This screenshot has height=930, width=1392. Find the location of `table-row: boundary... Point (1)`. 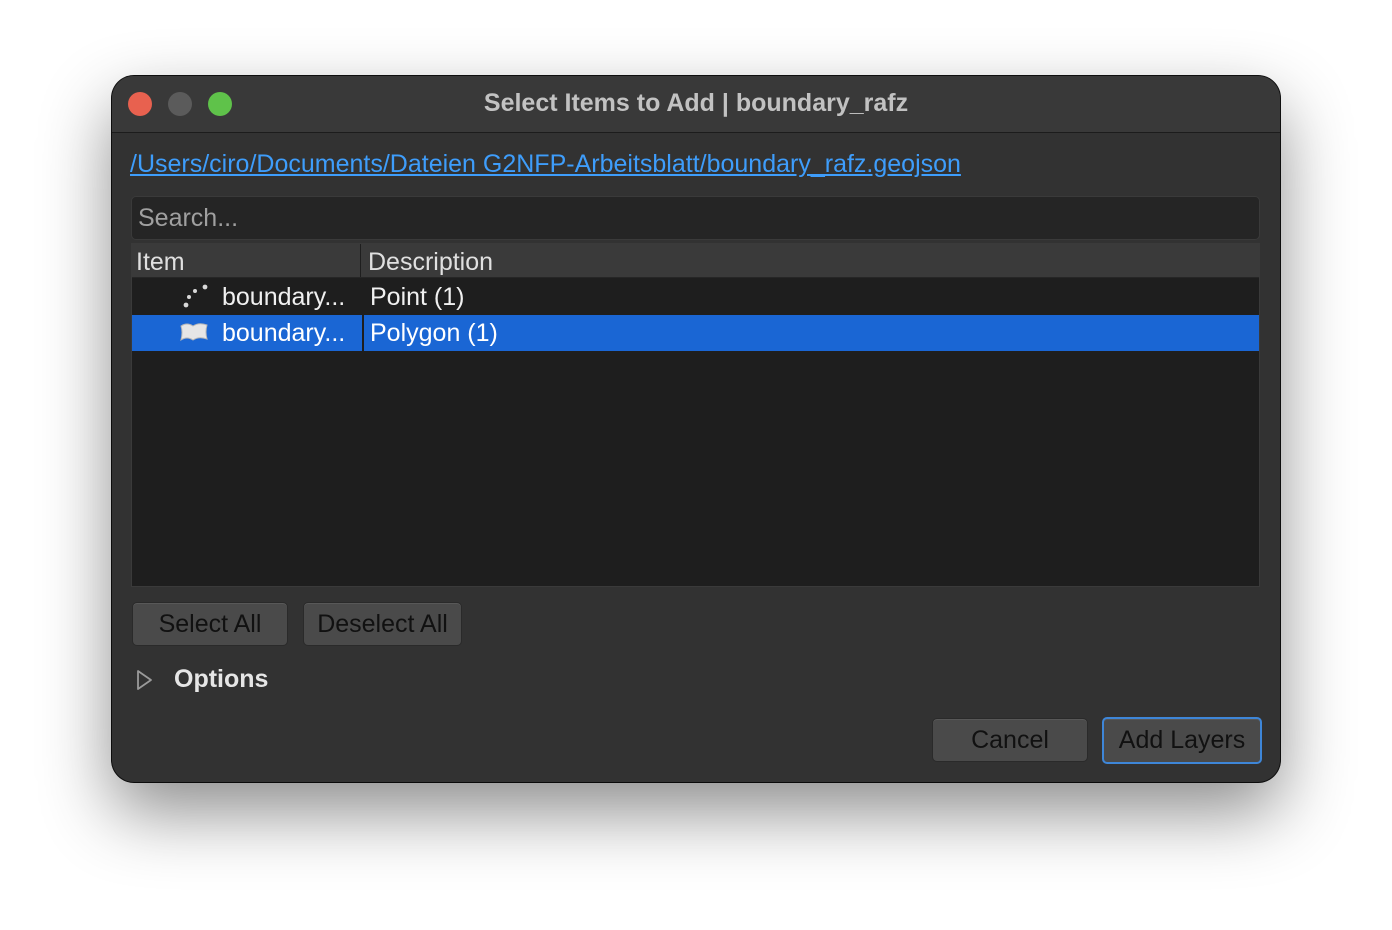

table-row: boundary... Point (1) is located at coordinates (695, 297).